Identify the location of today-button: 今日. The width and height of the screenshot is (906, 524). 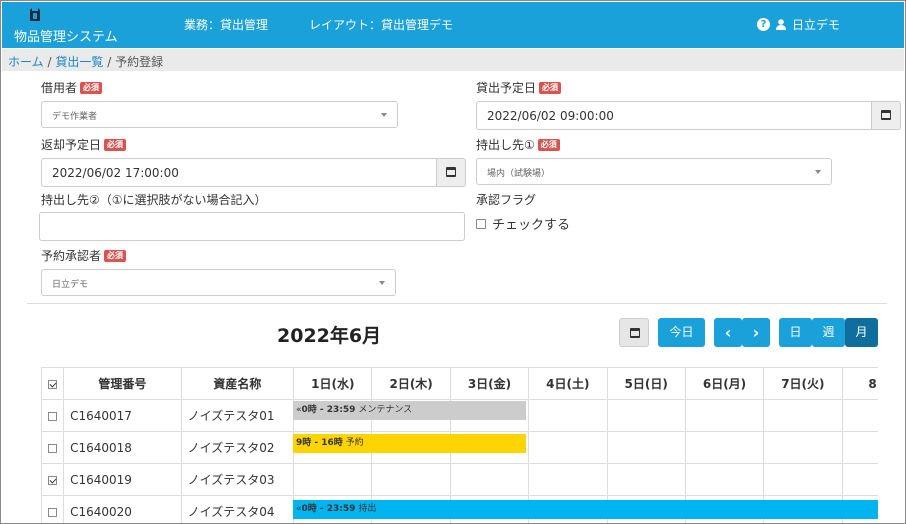
(681, 332).